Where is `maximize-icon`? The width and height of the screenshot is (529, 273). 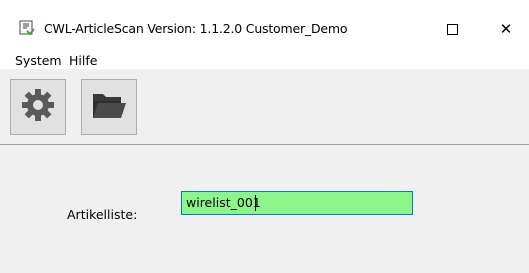 maximize-icon is located at coordinates (452, 29).